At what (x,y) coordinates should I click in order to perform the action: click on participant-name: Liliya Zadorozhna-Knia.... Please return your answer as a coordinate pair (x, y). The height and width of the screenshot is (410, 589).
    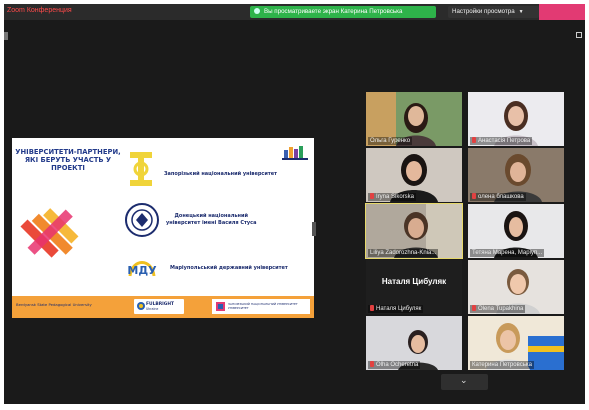
    Looking at the image, I should click on (403, 253).